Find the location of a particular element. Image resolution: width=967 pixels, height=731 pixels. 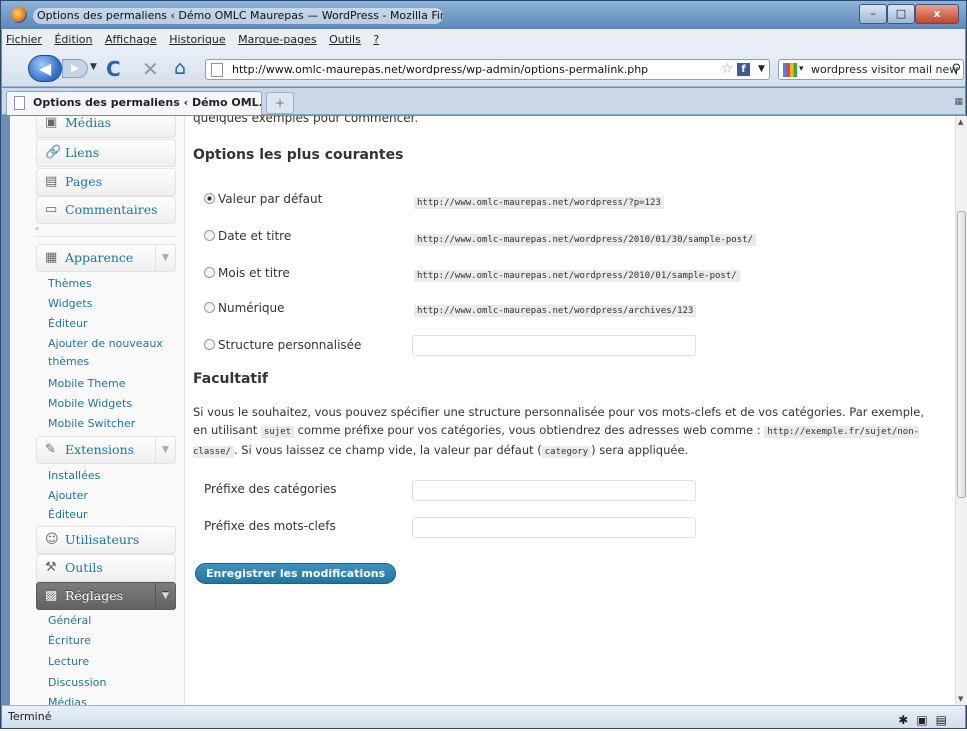

menu-edition: Édition is located at coordinates (73, 39).